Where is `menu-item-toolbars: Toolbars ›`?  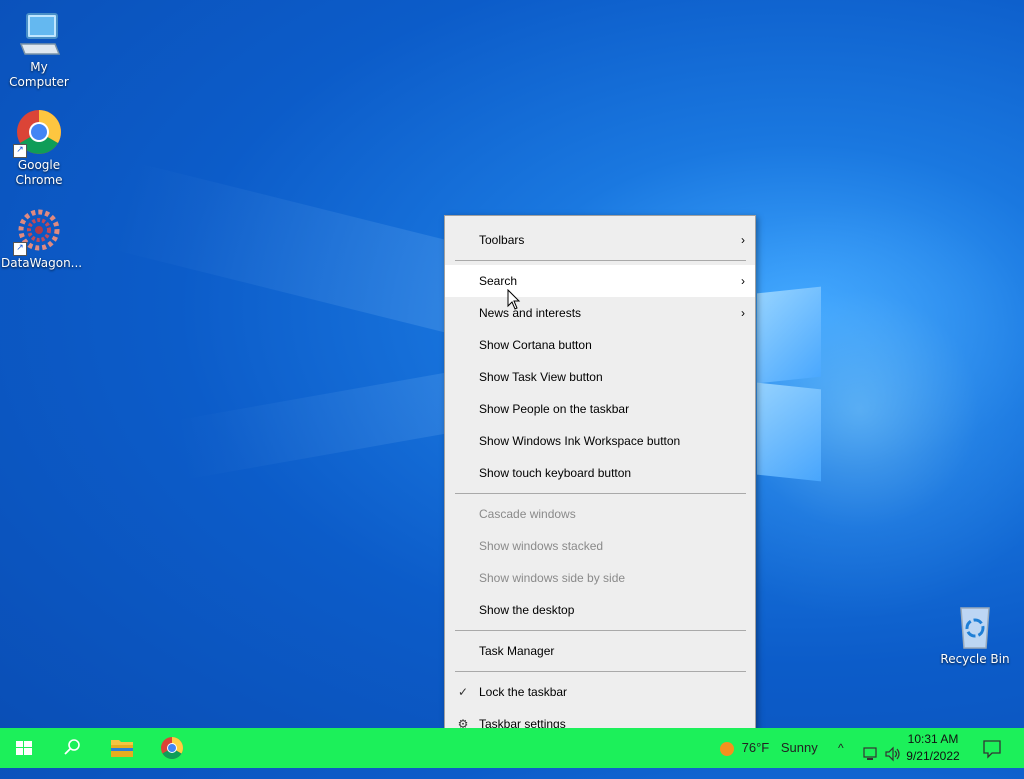
menu-item-toolbars: Toolbars › is located at coordinates (600, 240).